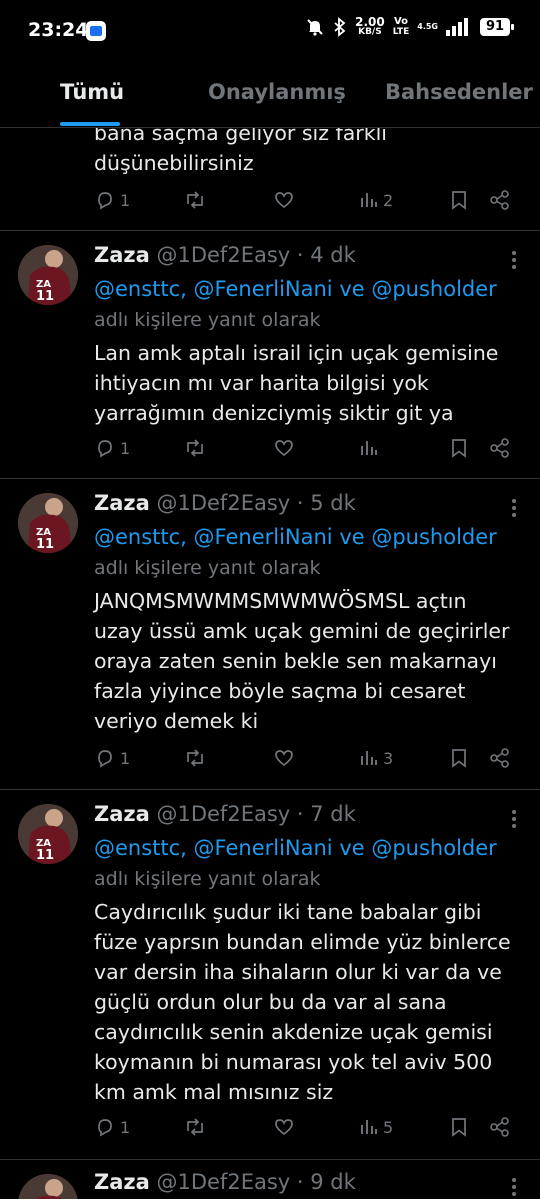 Image resolution: width=540 pixels, height=1199 pixels. Describe the element at coordinates (388, 758) in the screenshot. I see `view-count: 3` at that location.